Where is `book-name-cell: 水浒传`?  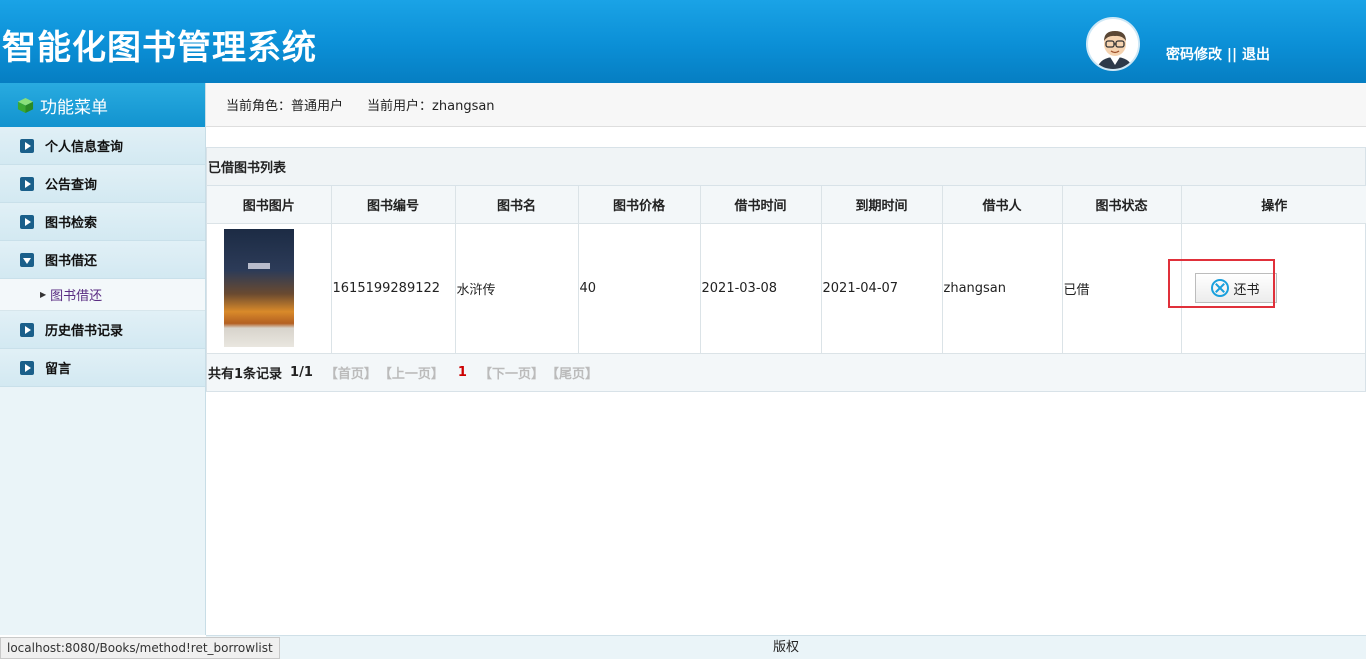 book-name-cell: 水浒传 is located at coordinates (517, 288).